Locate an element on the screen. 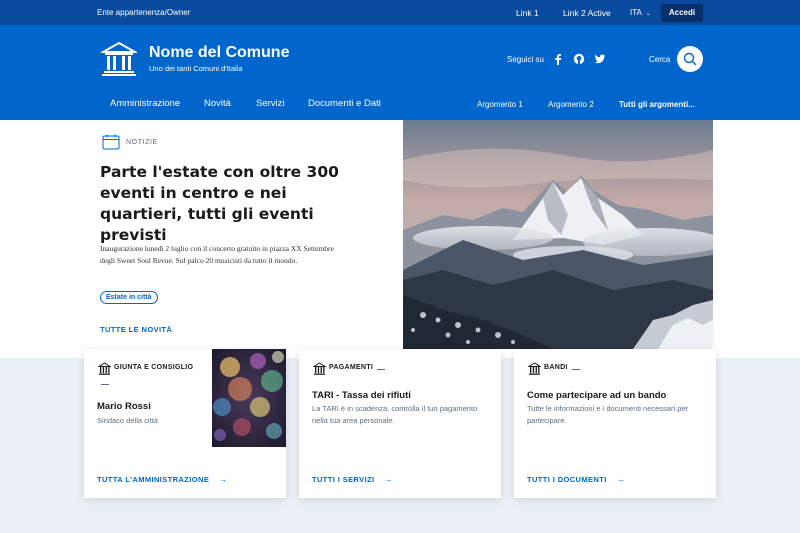  town-hall-logo-icon is located at coordinates (119, 59).